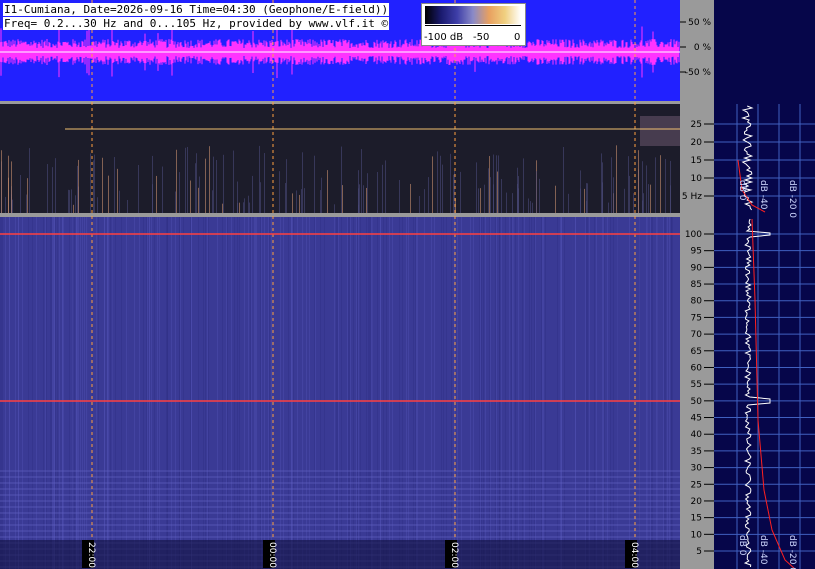 The image size is (815, 569). What do you see at coordinates (517, 37) in the screenshot?
I see `colorbar-max-label: 0` at bounding box center [517, 37].